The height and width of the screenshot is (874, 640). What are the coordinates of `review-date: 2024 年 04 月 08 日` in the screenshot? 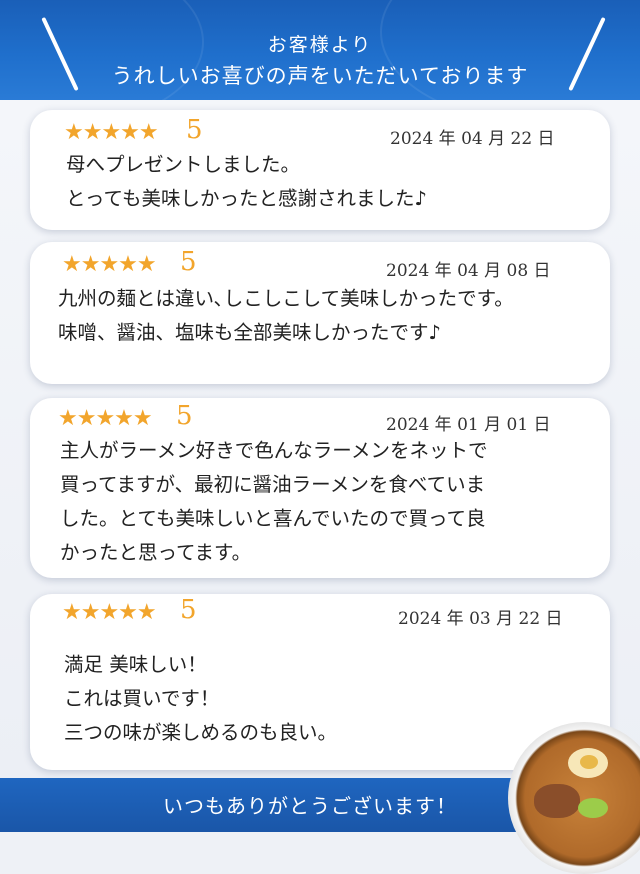 It's located at (468, 271).